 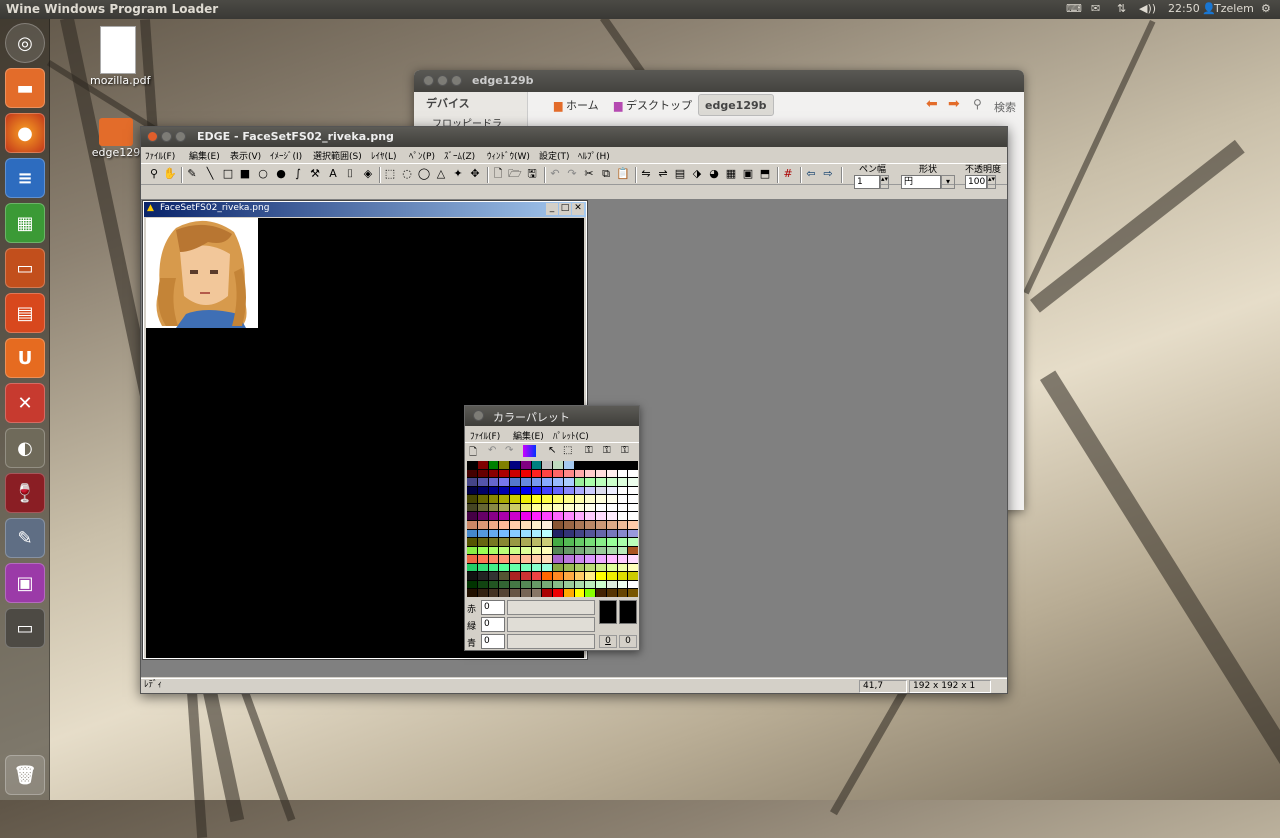 I want to click on minimize-button: _, so click(x=552, y=209).